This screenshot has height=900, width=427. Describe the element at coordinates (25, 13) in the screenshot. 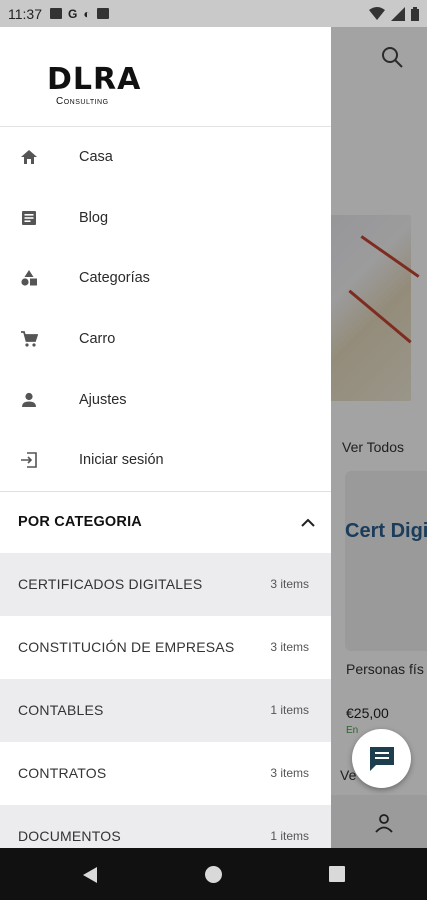

I see `status-time: 11:37` at that location.